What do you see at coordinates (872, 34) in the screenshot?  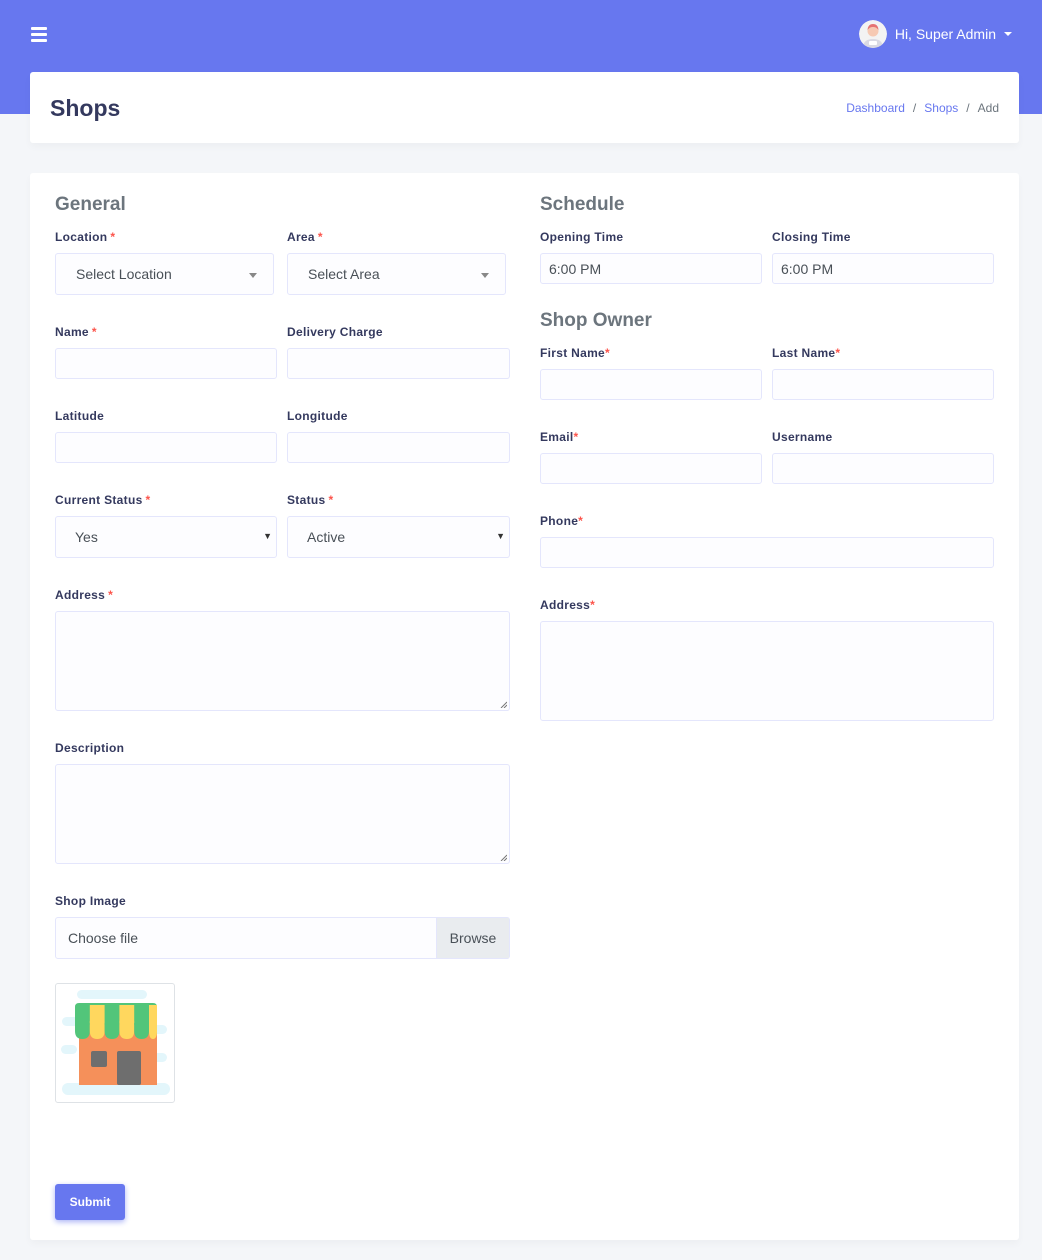 I see `user-avatar-icon` at bounding box center [872, 34].